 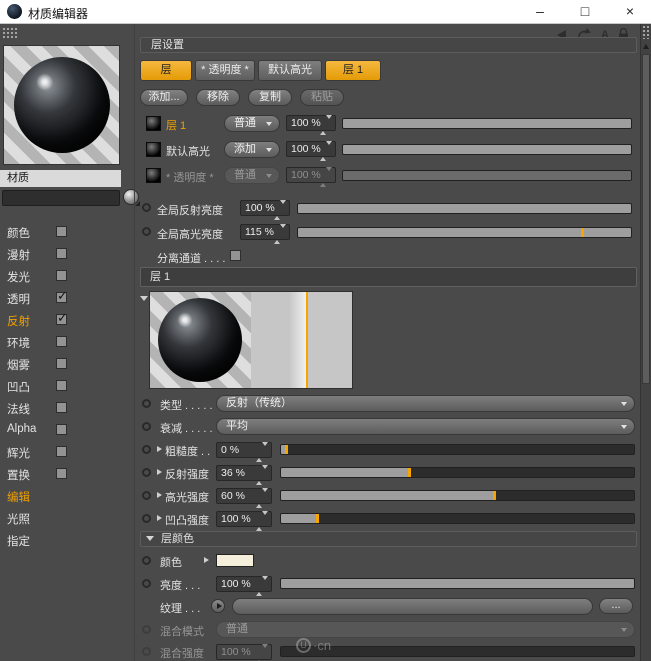 I want to click on global-specular-spinner: 115 %, so click(x=265, y=234).